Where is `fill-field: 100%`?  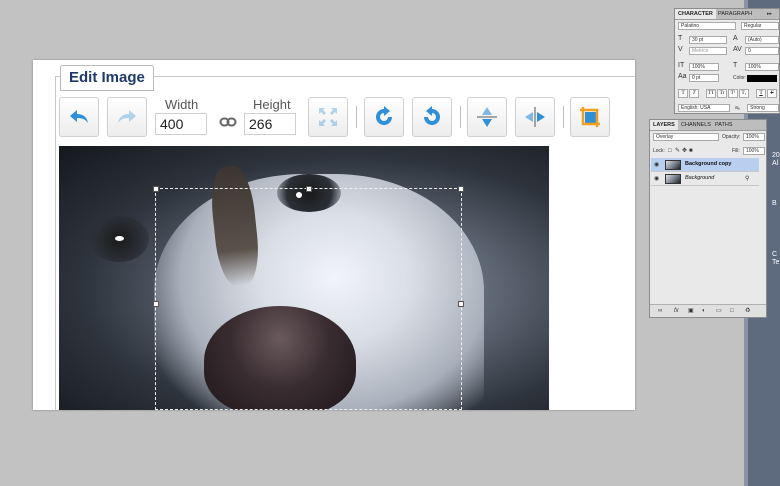
fill-field: 100% is located at coordinates (754, 151).